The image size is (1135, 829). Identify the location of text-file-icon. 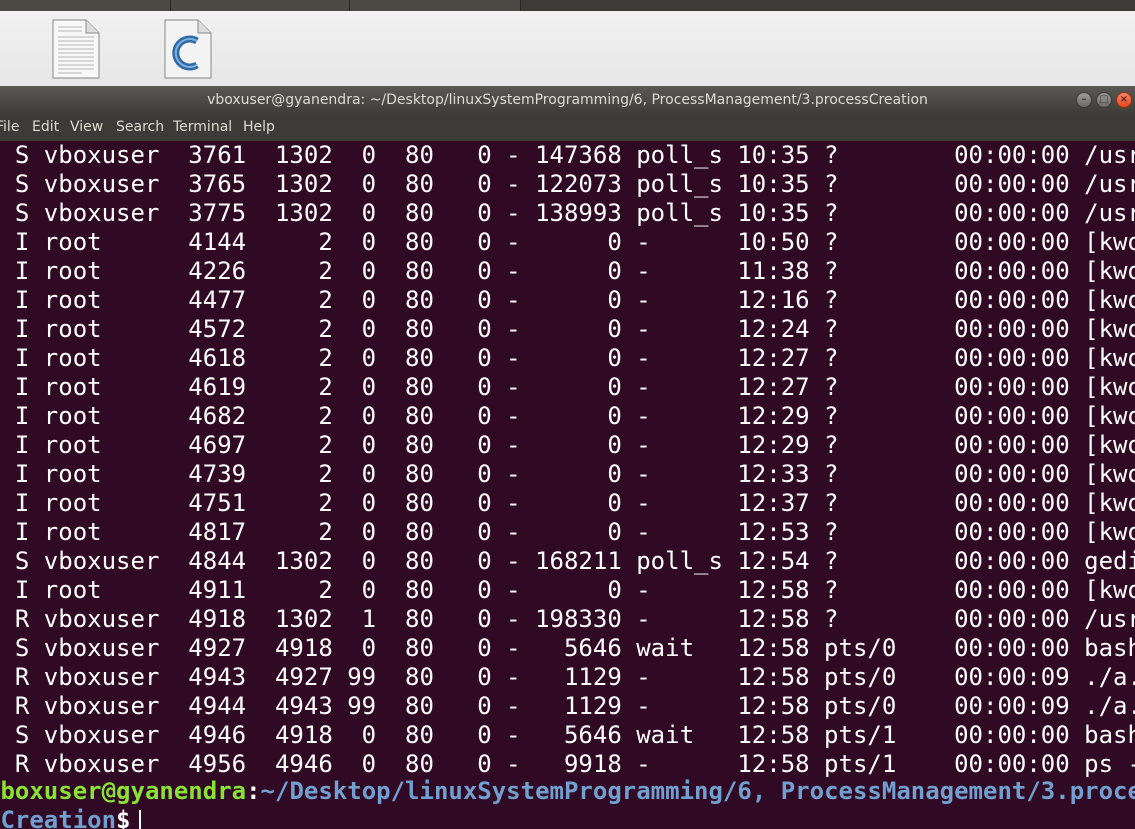
(76, 49).